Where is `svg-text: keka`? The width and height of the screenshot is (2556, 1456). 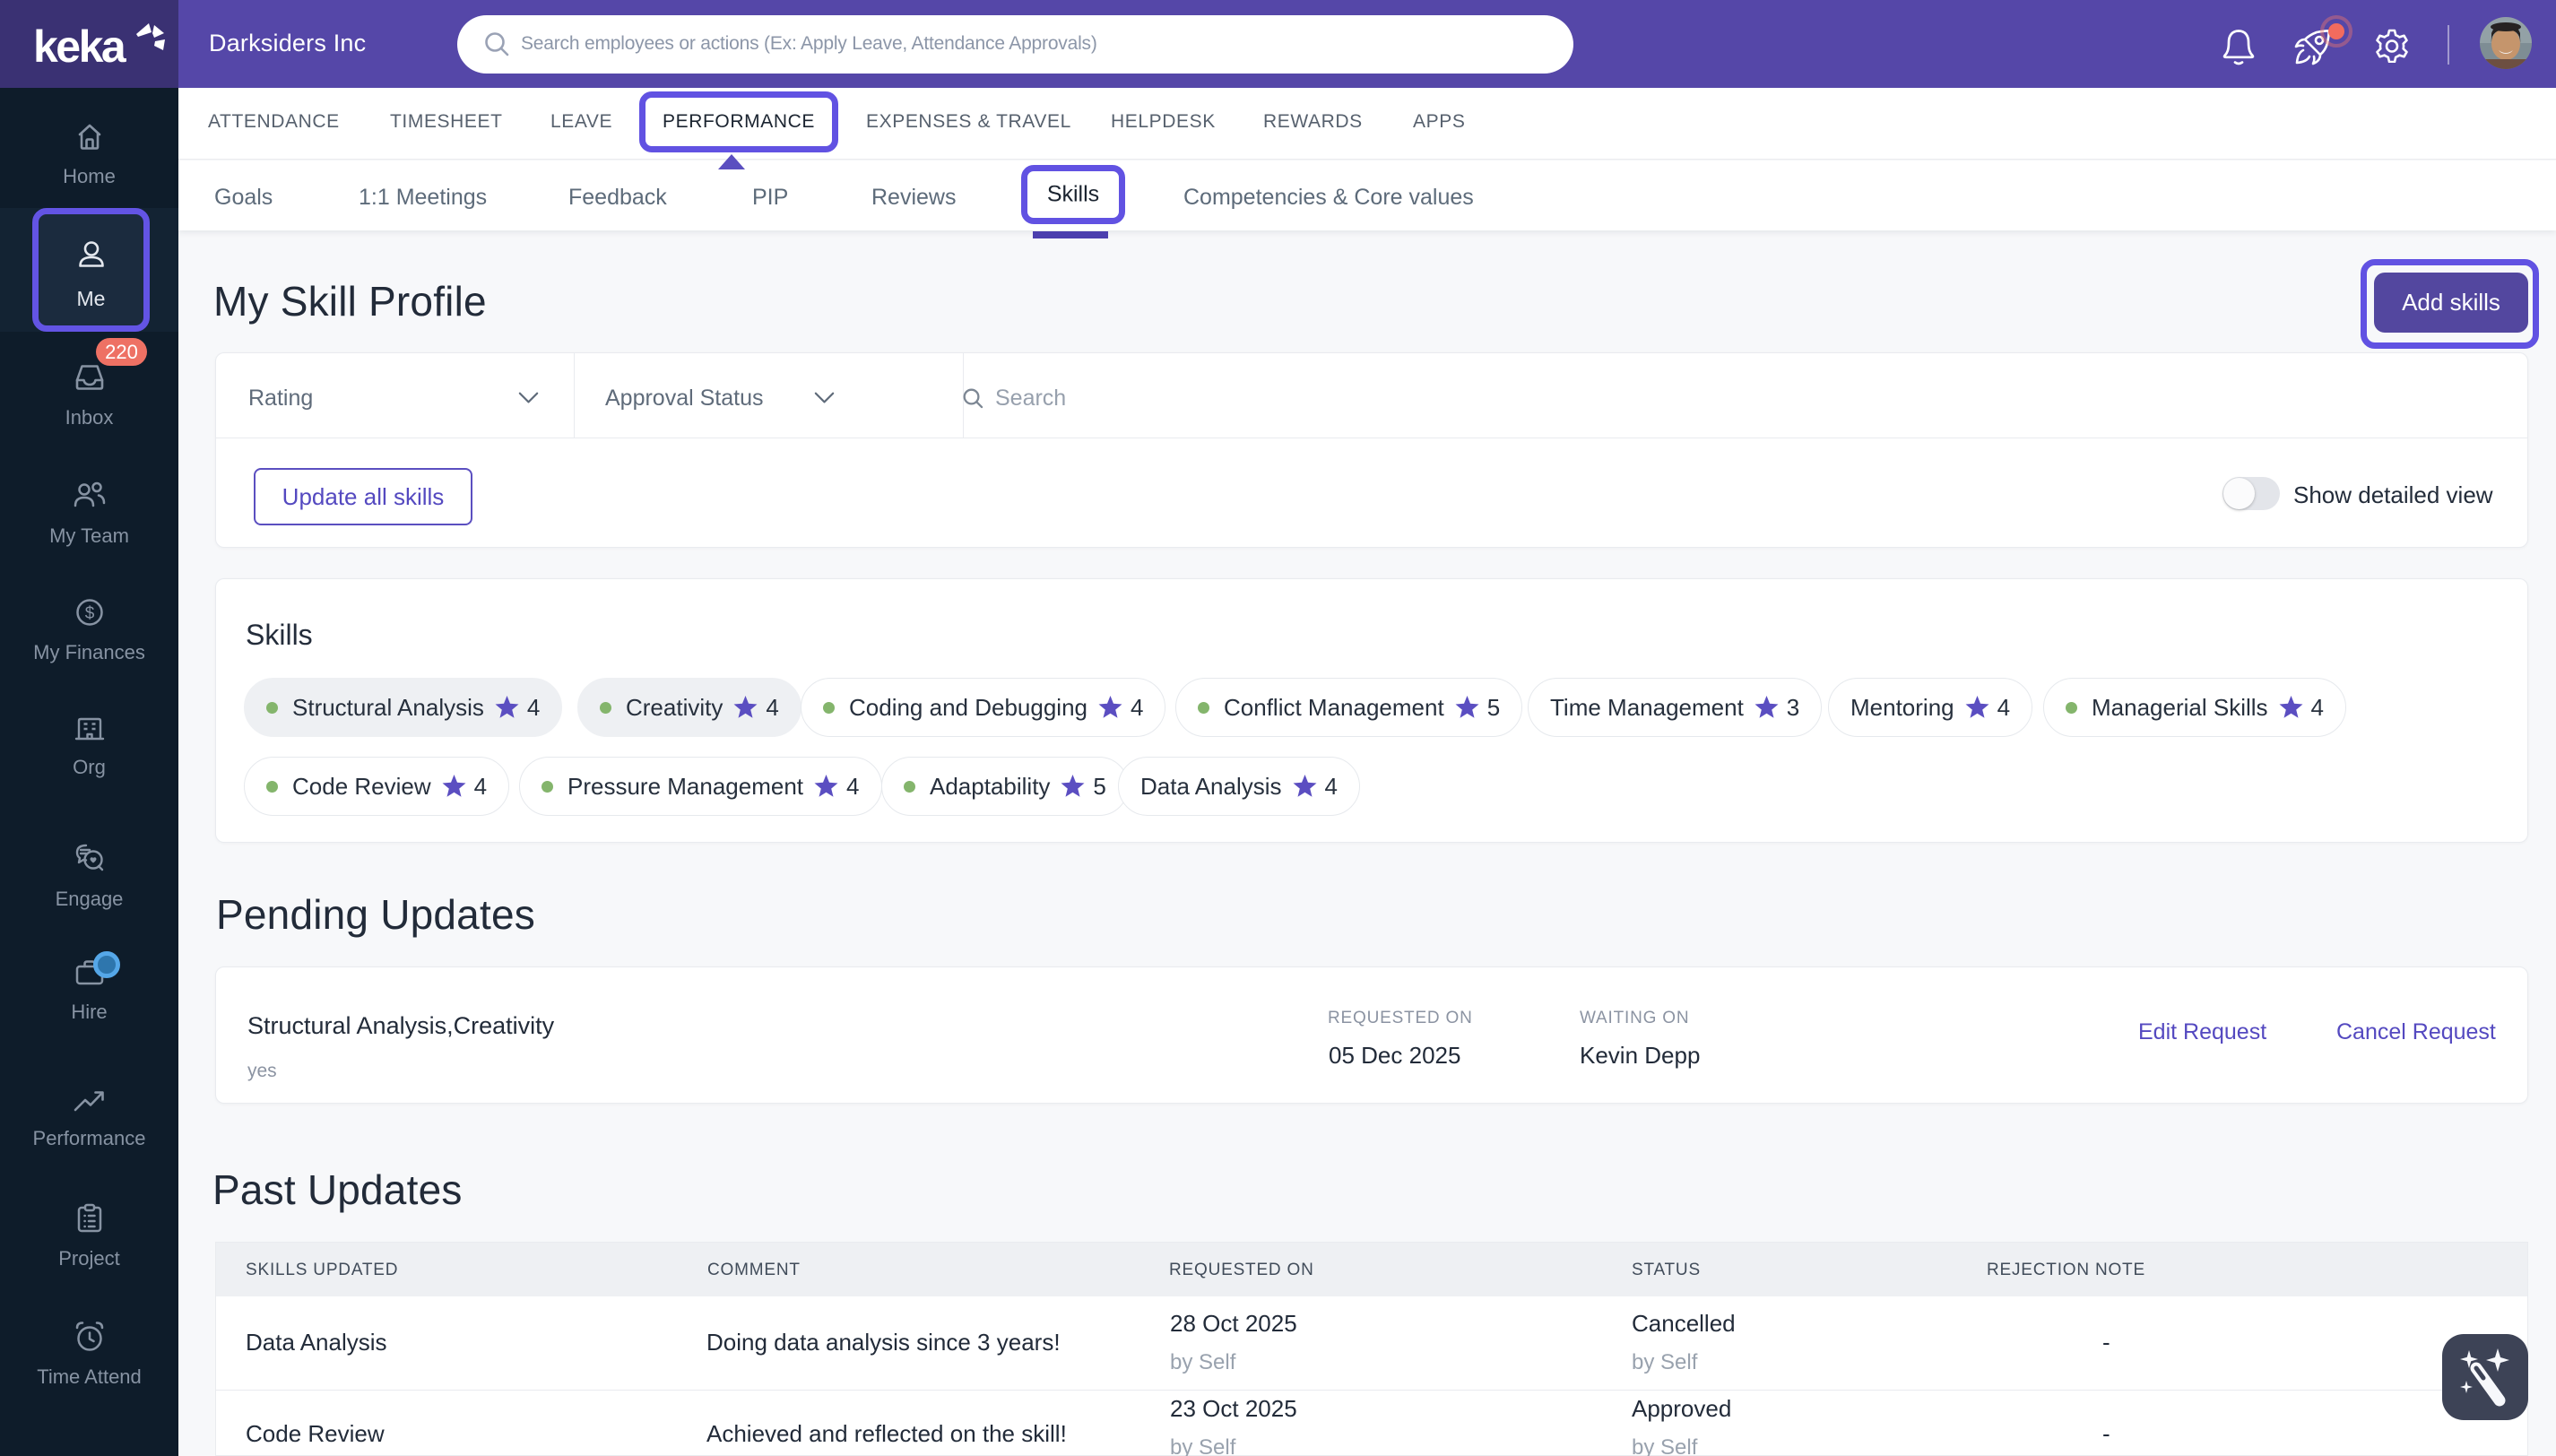
svg-text: keka is located at coordinates (81, 45).